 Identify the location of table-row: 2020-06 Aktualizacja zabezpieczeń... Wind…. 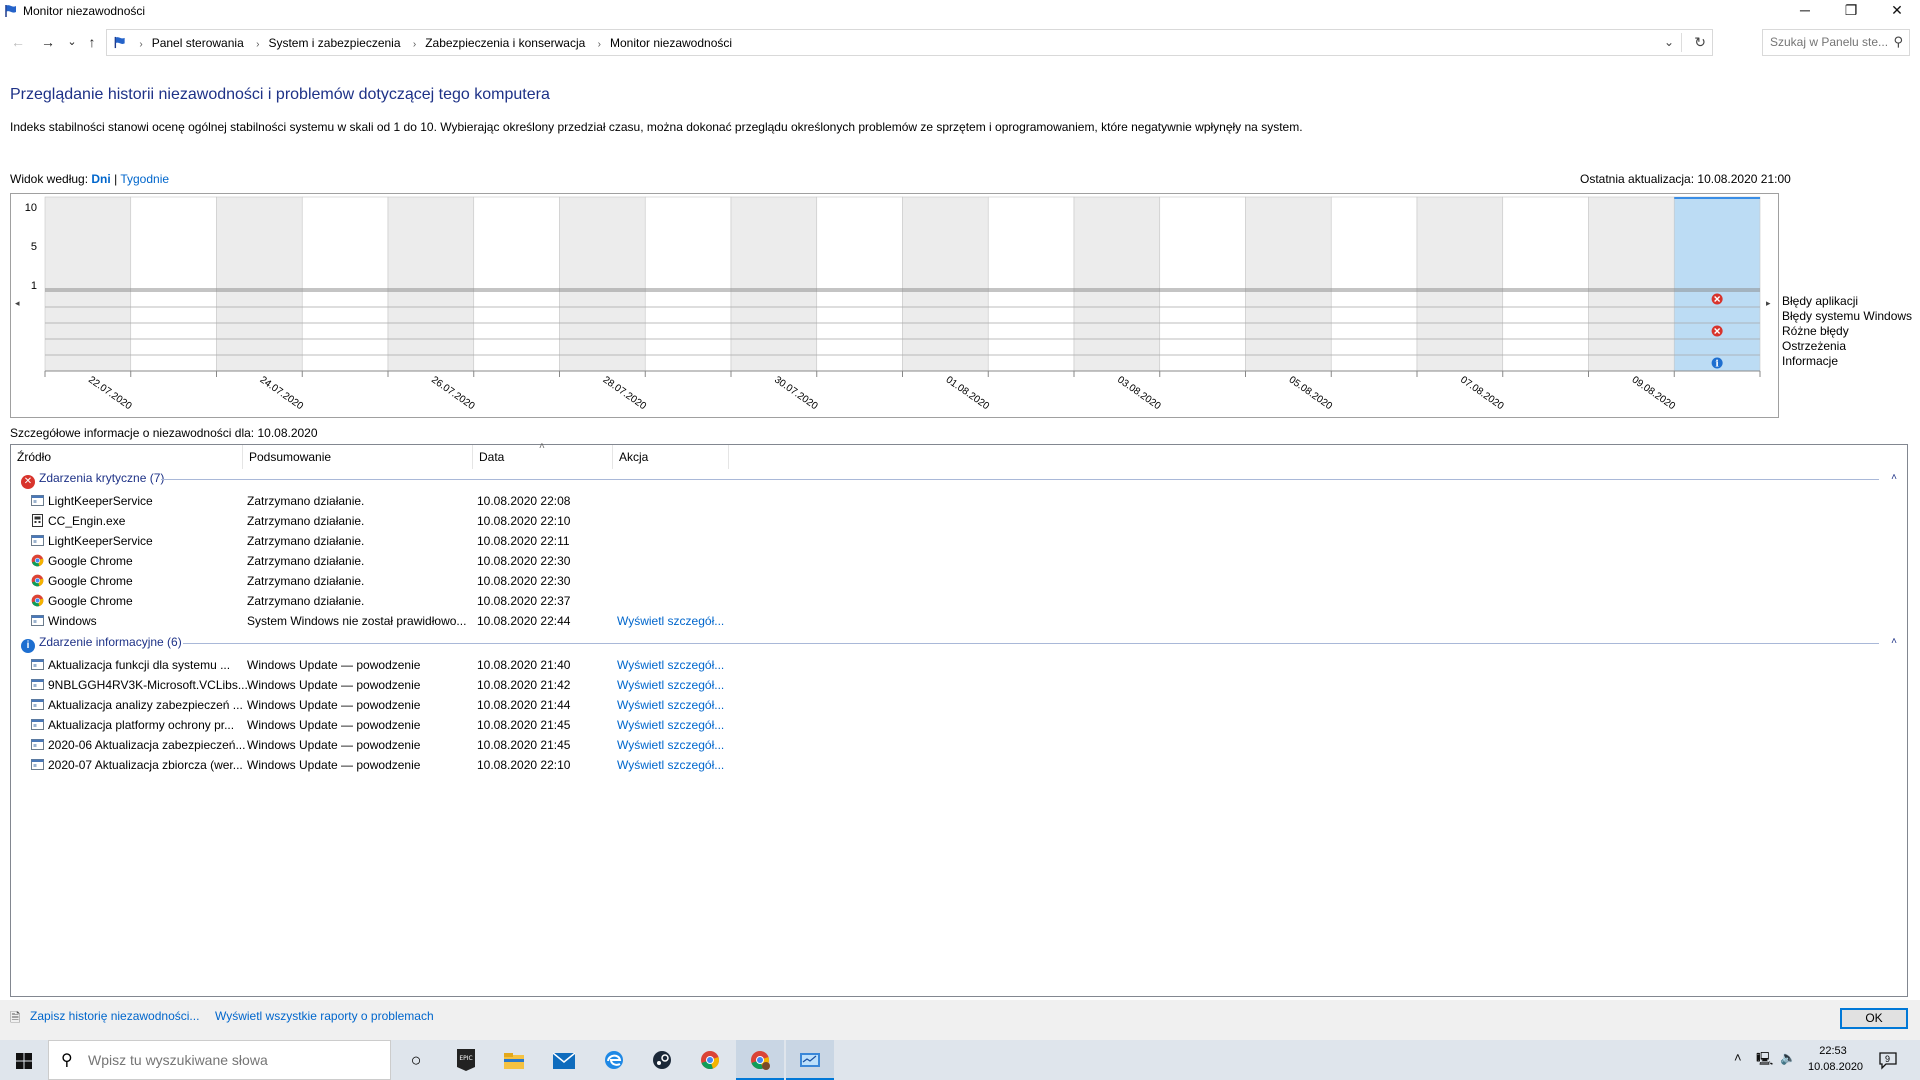
(959, 745).